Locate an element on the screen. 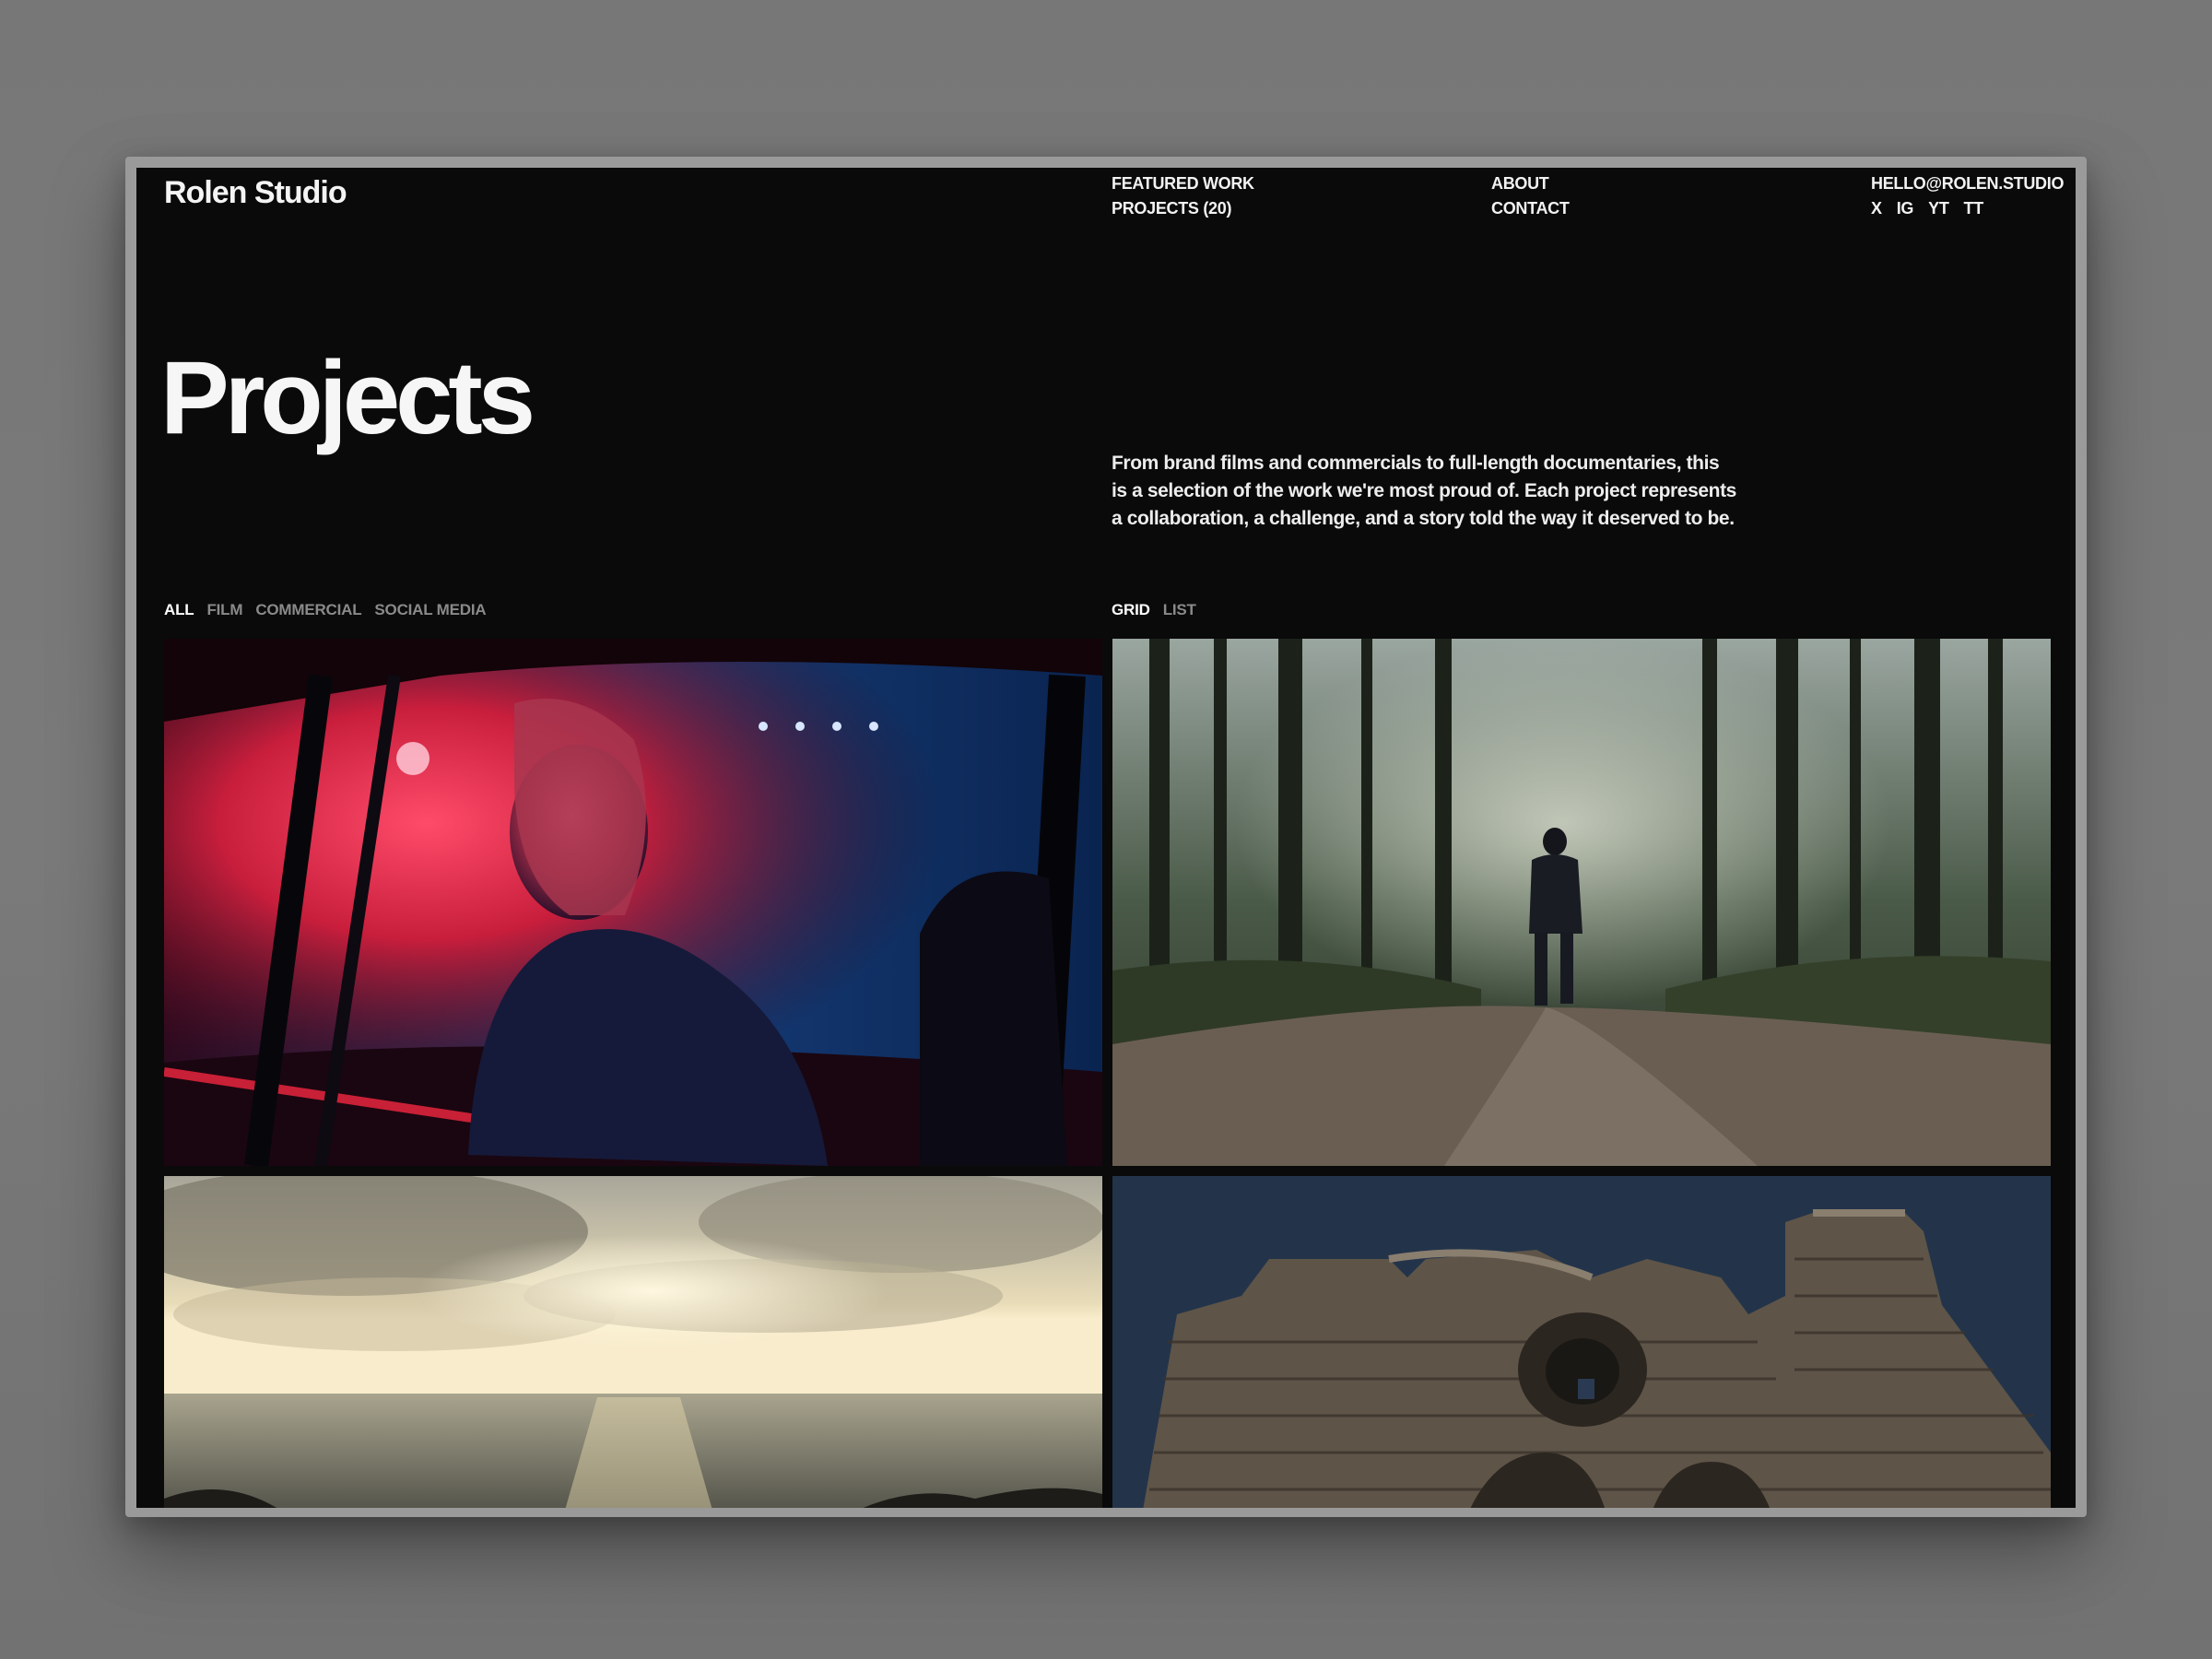  project-thumbnail-car-night is located at coordinates (633, 902).